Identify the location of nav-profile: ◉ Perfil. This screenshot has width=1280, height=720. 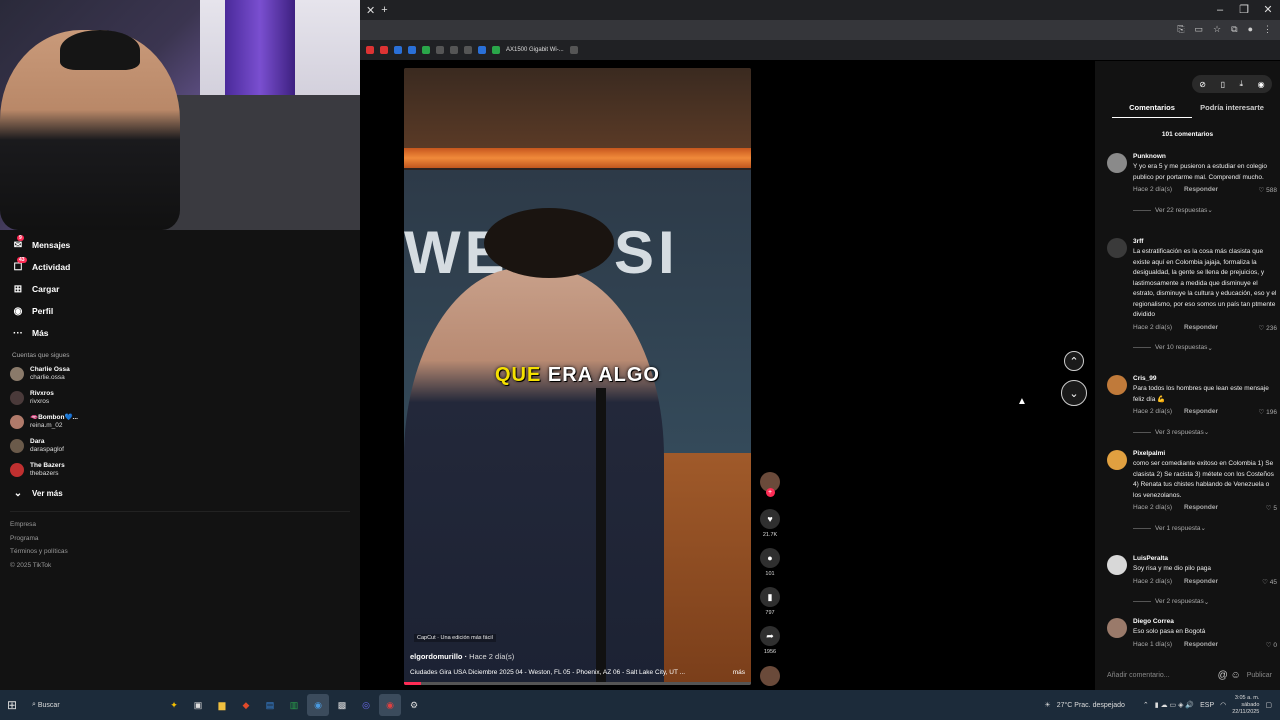
(180, 311).